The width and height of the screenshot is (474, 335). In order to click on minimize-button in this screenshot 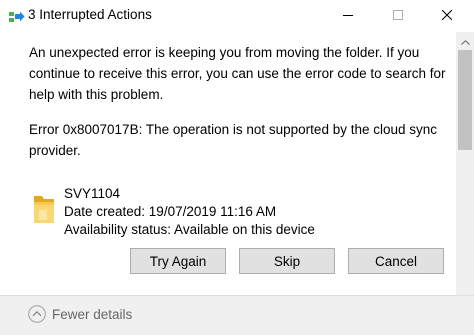, I will do `click(348, 15)`.